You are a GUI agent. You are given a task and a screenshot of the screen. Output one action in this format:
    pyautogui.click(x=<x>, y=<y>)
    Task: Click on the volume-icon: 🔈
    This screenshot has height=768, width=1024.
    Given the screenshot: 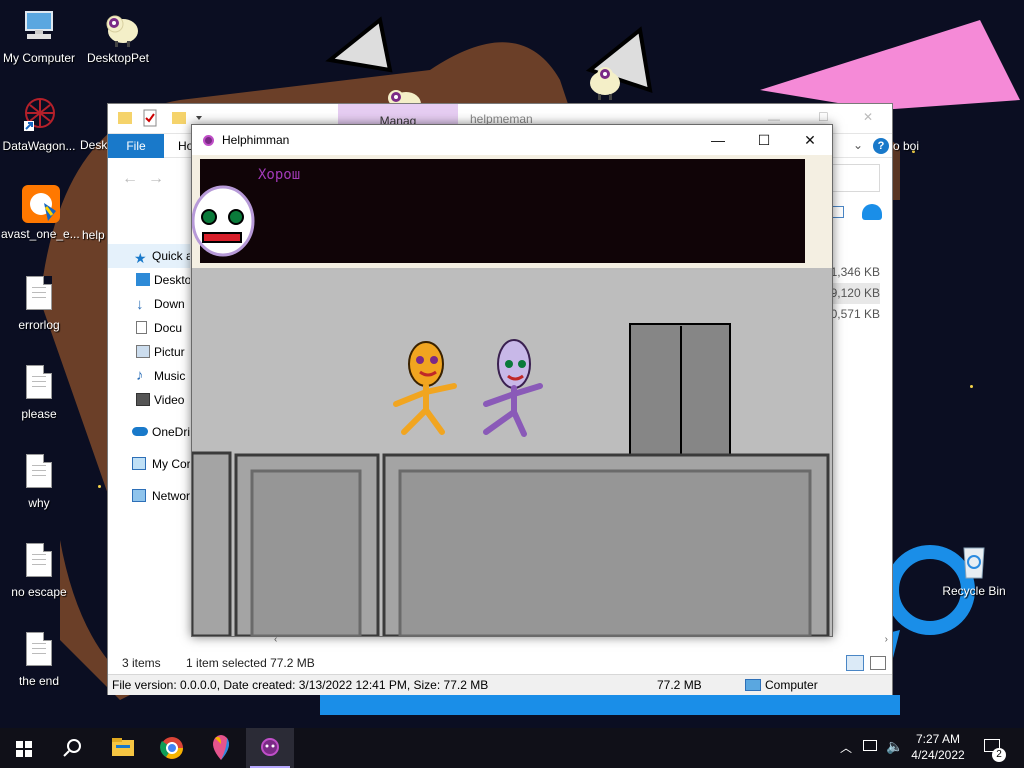 What is the action you would take?
    pyautogui.click(x=894, y=746)
    